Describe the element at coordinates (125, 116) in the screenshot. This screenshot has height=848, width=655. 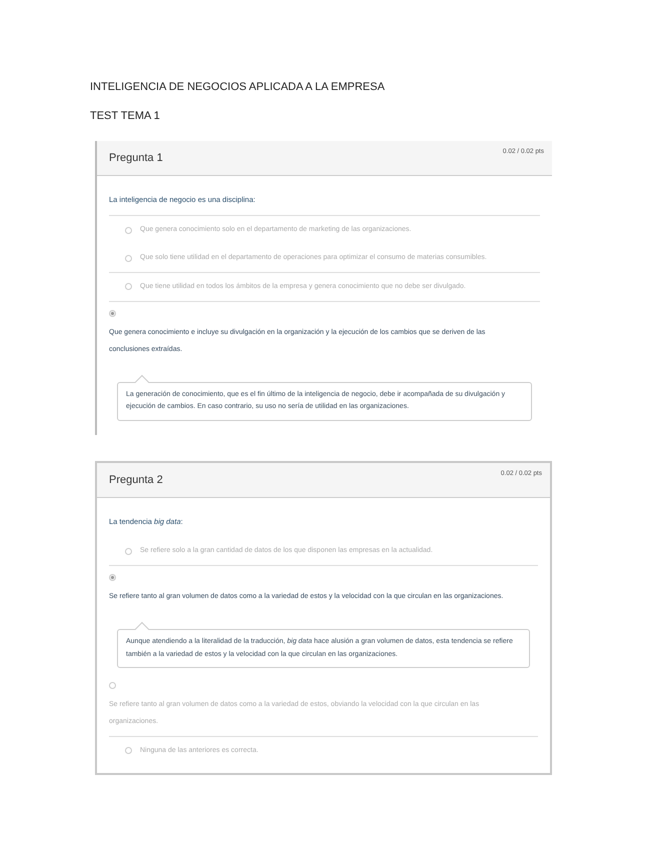
I see `document-subtitle: TEST TEMA 1` at that location.